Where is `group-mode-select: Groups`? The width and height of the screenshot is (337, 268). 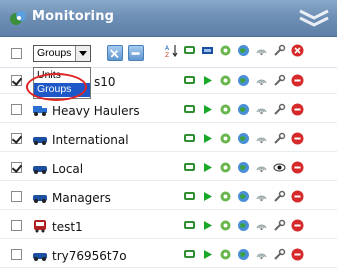
group-mode-select: Groups is located at coordinates (62, 53).